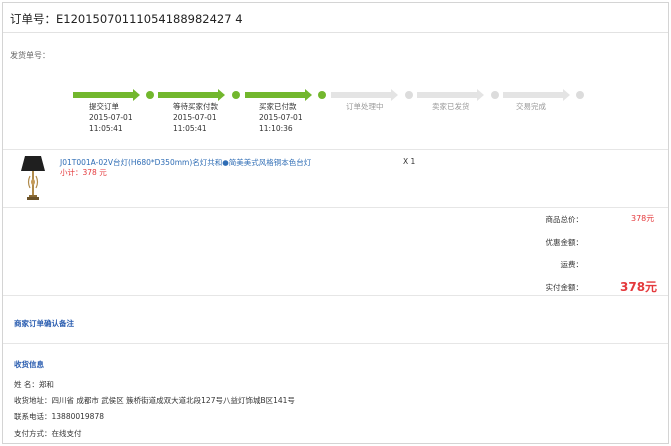 The width and height of the screenshot is (671, 446). What do you see at coordinates (34, 384) in the screenshot?
I see `receiver-name: 姓 名：郑和` at bounding box center [34, 384].